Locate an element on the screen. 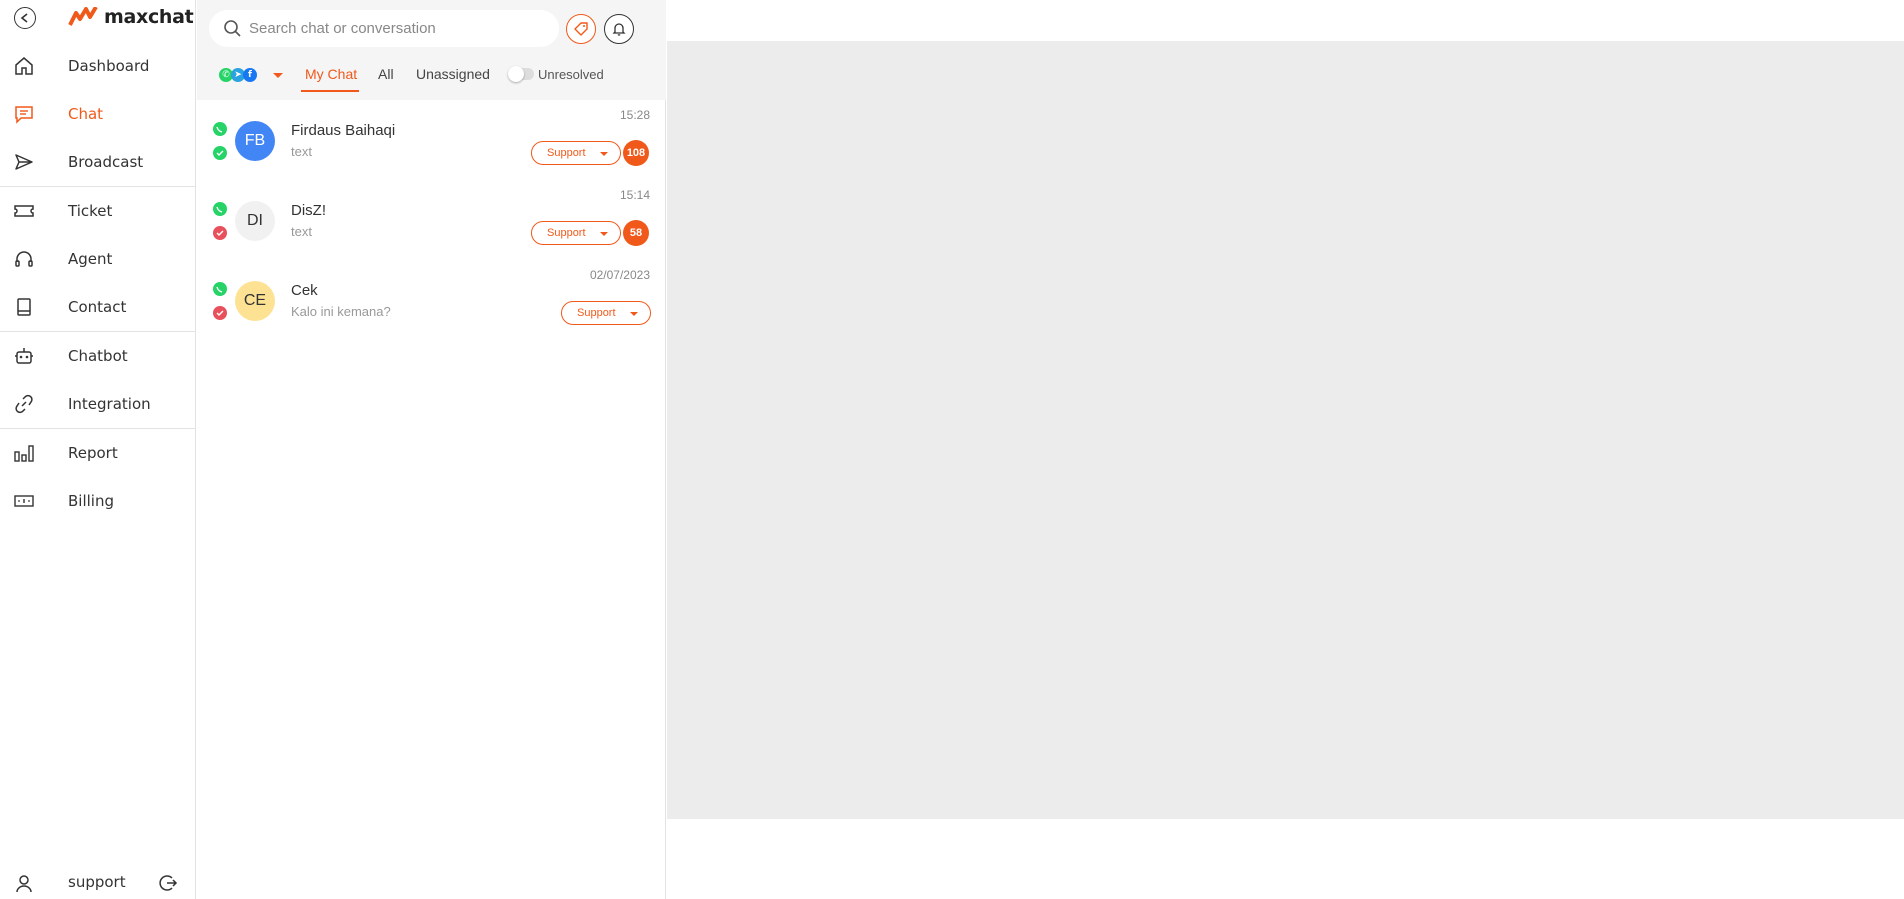  sidebar-item-billing: Billing is located at coordinates (98, 501).